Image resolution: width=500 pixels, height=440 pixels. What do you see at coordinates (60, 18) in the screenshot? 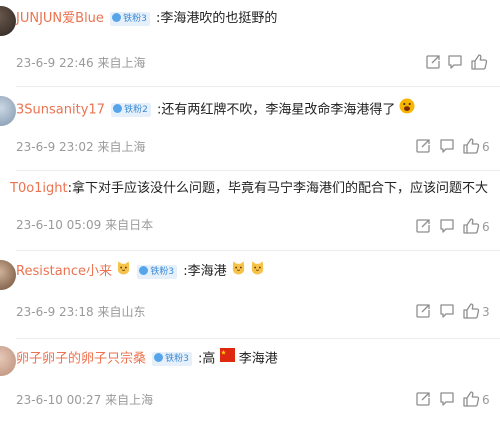
I see `comment-username: JUNJUN爱Blue` at bounding box center [60, 18].